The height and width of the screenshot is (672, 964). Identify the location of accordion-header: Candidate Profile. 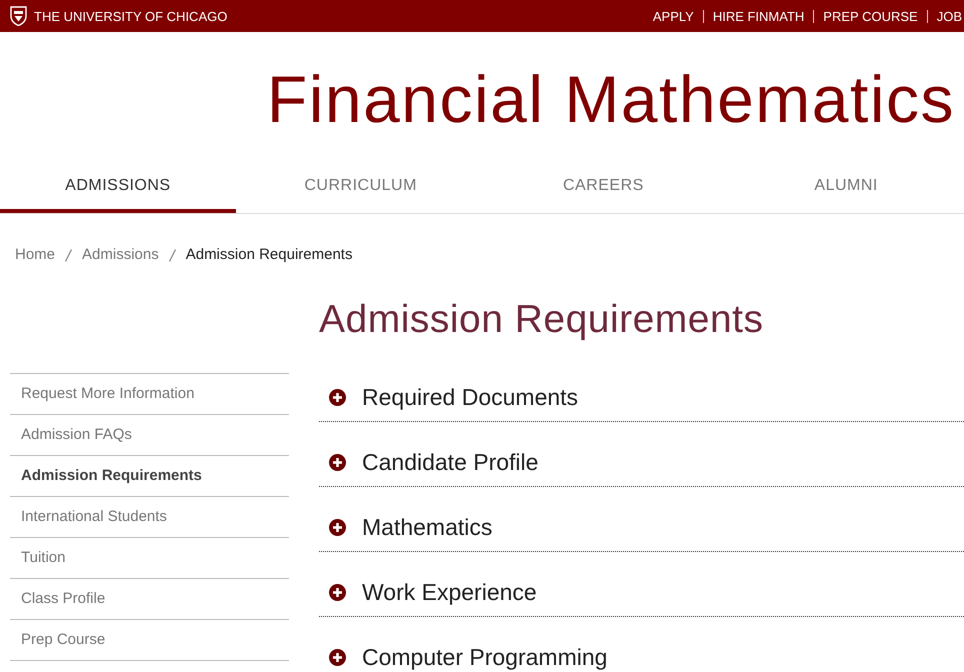
(433, 462).